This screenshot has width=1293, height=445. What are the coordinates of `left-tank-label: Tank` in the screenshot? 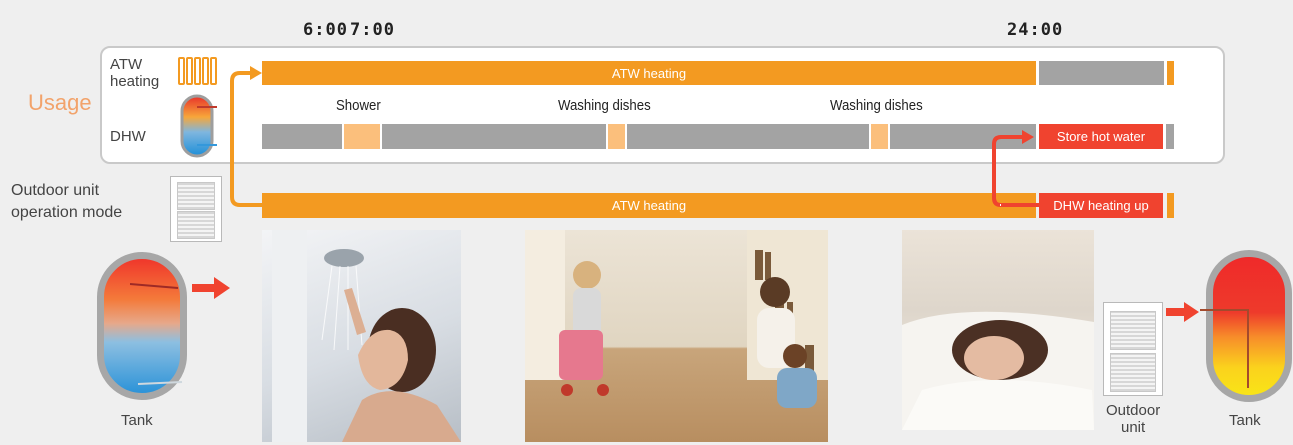 It's located at (137, 420).